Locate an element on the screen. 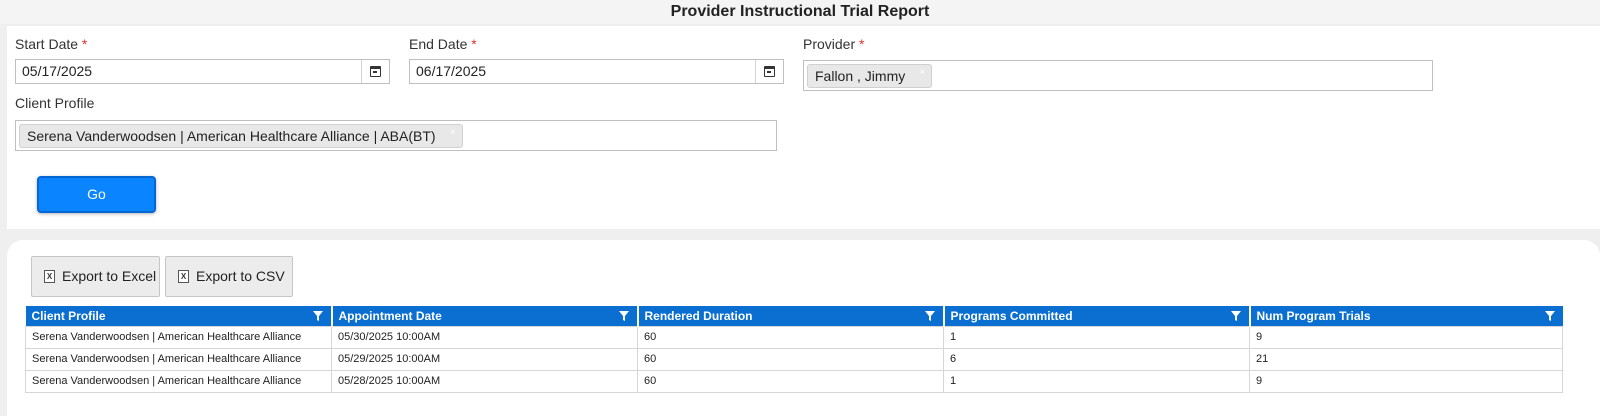 Image resolution: width=1600 pixels, height=416 pixels. export-csv-label: Export to CSV is located at coordinates (240, 276).